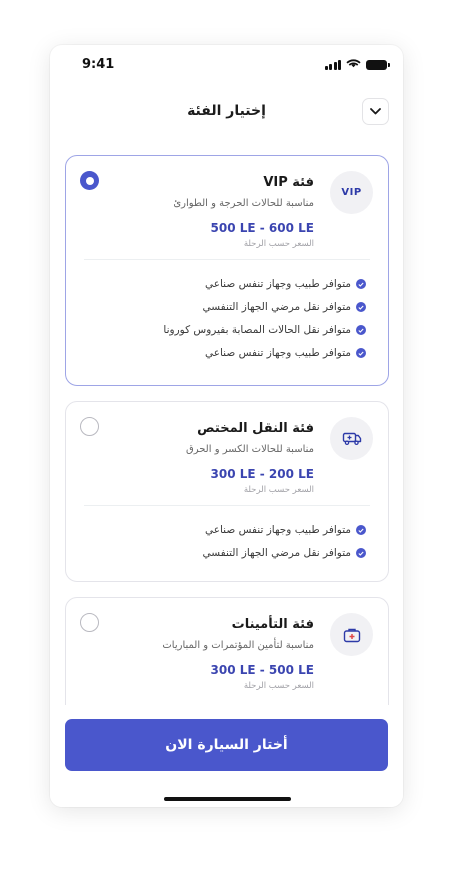 This screenshot has height=870, width=462. Describe the element at coordinates (353, 63) in the screenshot. I see `wifi-icon` at that location.